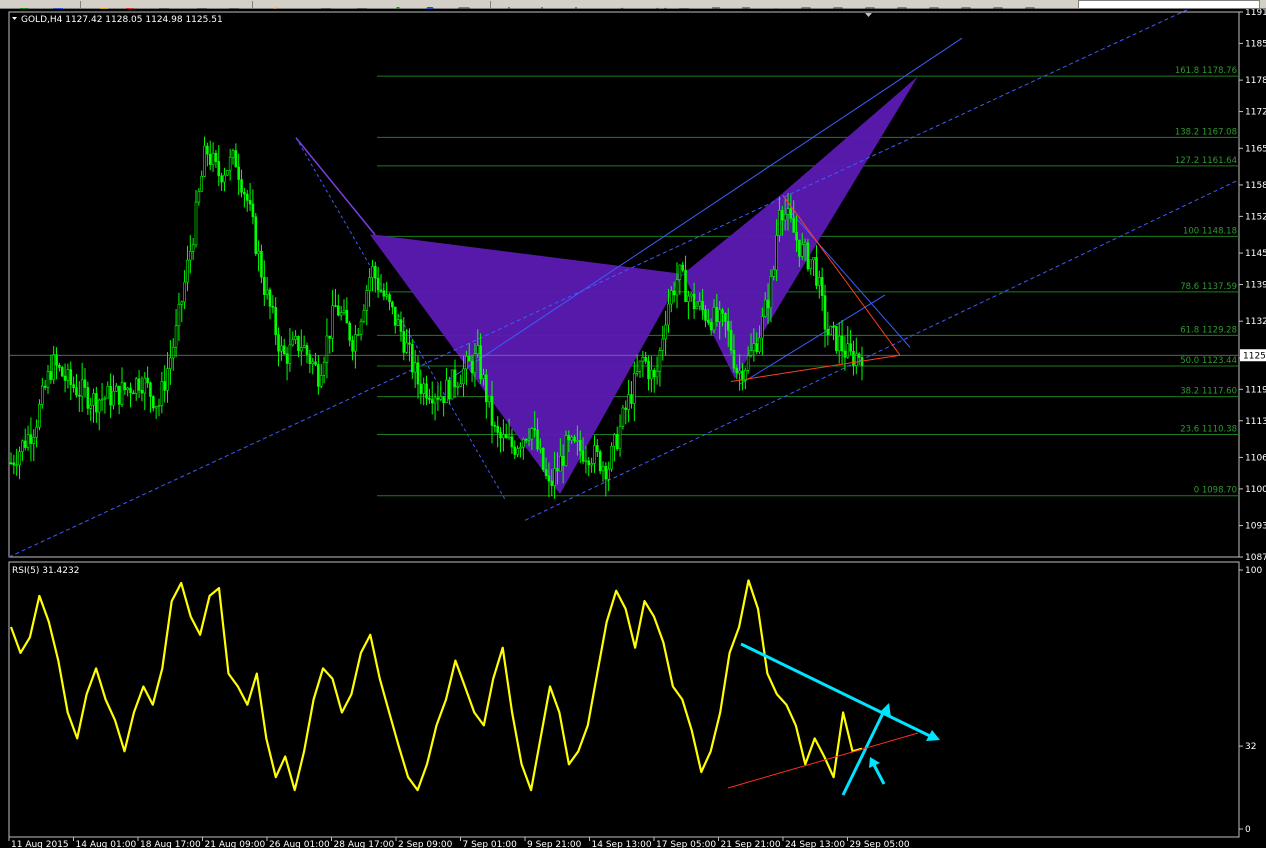 Image resolution: width=1266 pixels, height=848 pixels. Describe the element at coordinates (512, 7) in the screenshot. I see `cursor-icon` at that location.